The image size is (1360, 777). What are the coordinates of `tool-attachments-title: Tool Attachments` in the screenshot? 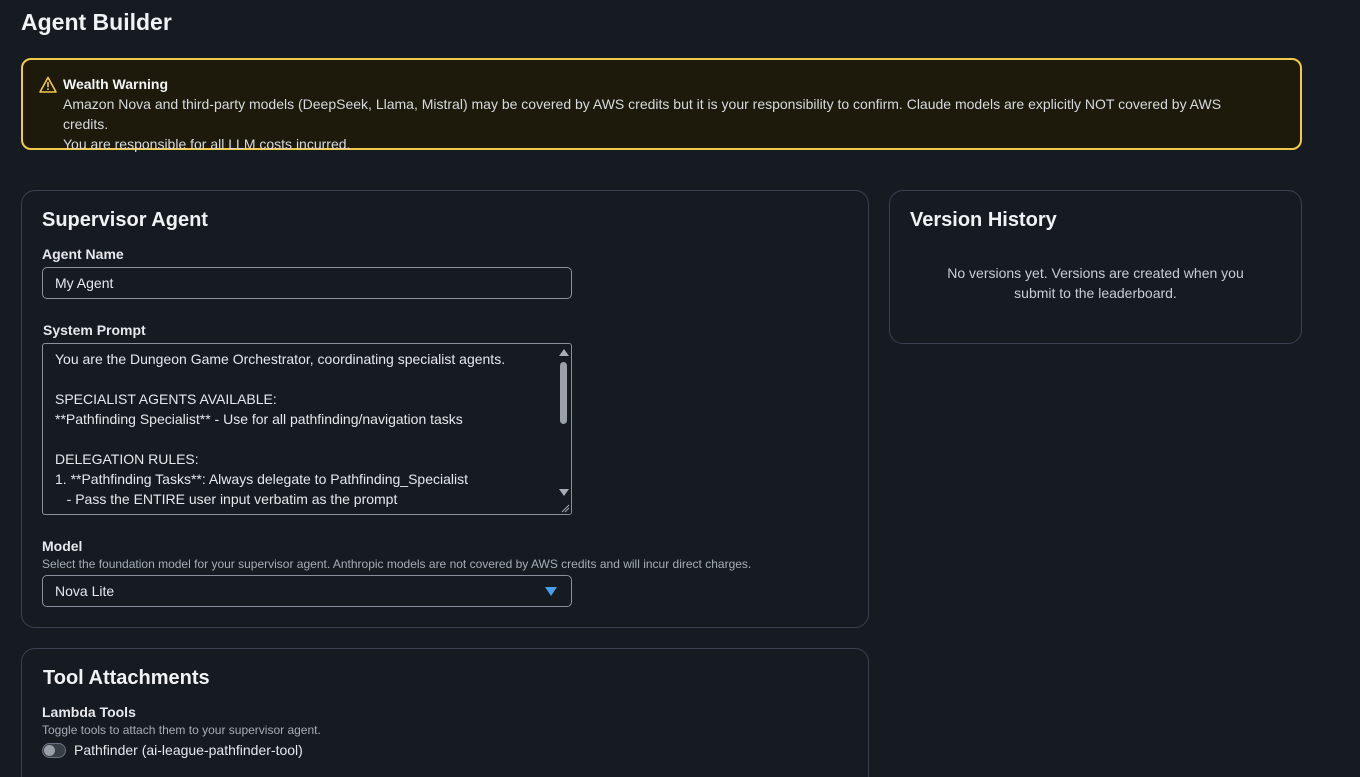 It's located at (126, 678).